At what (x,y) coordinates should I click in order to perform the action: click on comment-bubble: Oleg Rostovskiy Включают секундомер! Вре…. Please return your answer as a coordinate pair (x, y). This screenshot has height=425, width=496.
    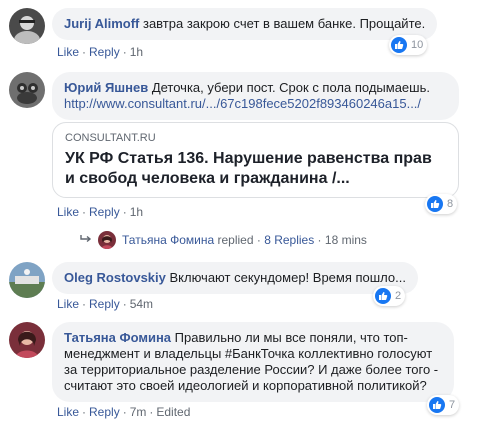
    Looking at the image, I should click on (235, 278).